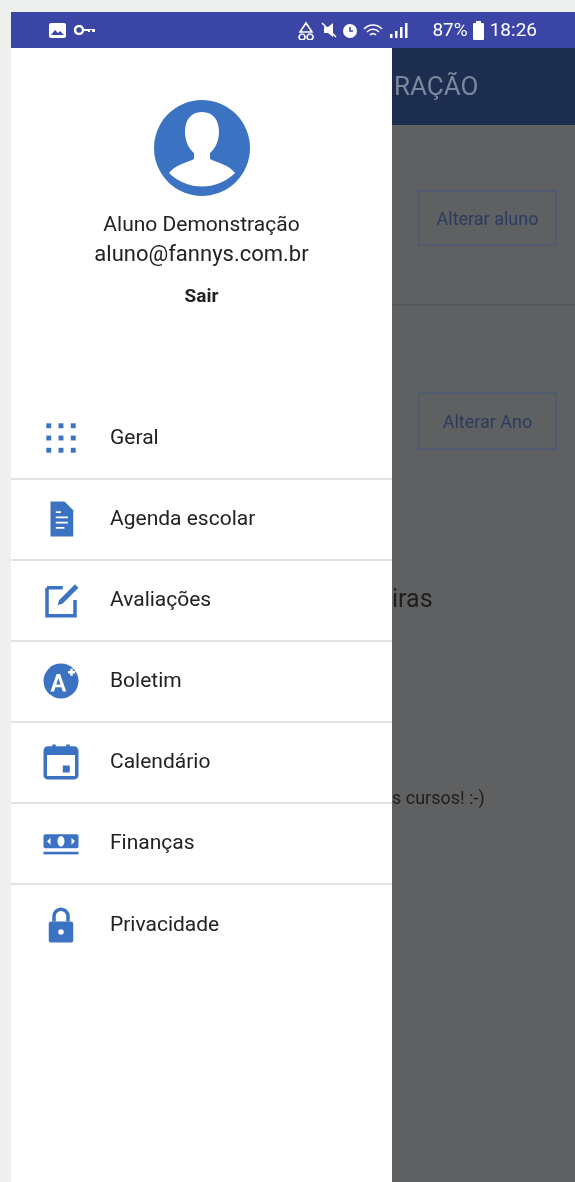 The height and width of the screenshot is (1182, 575). I want to click on battery-icon, so click(478, 30).